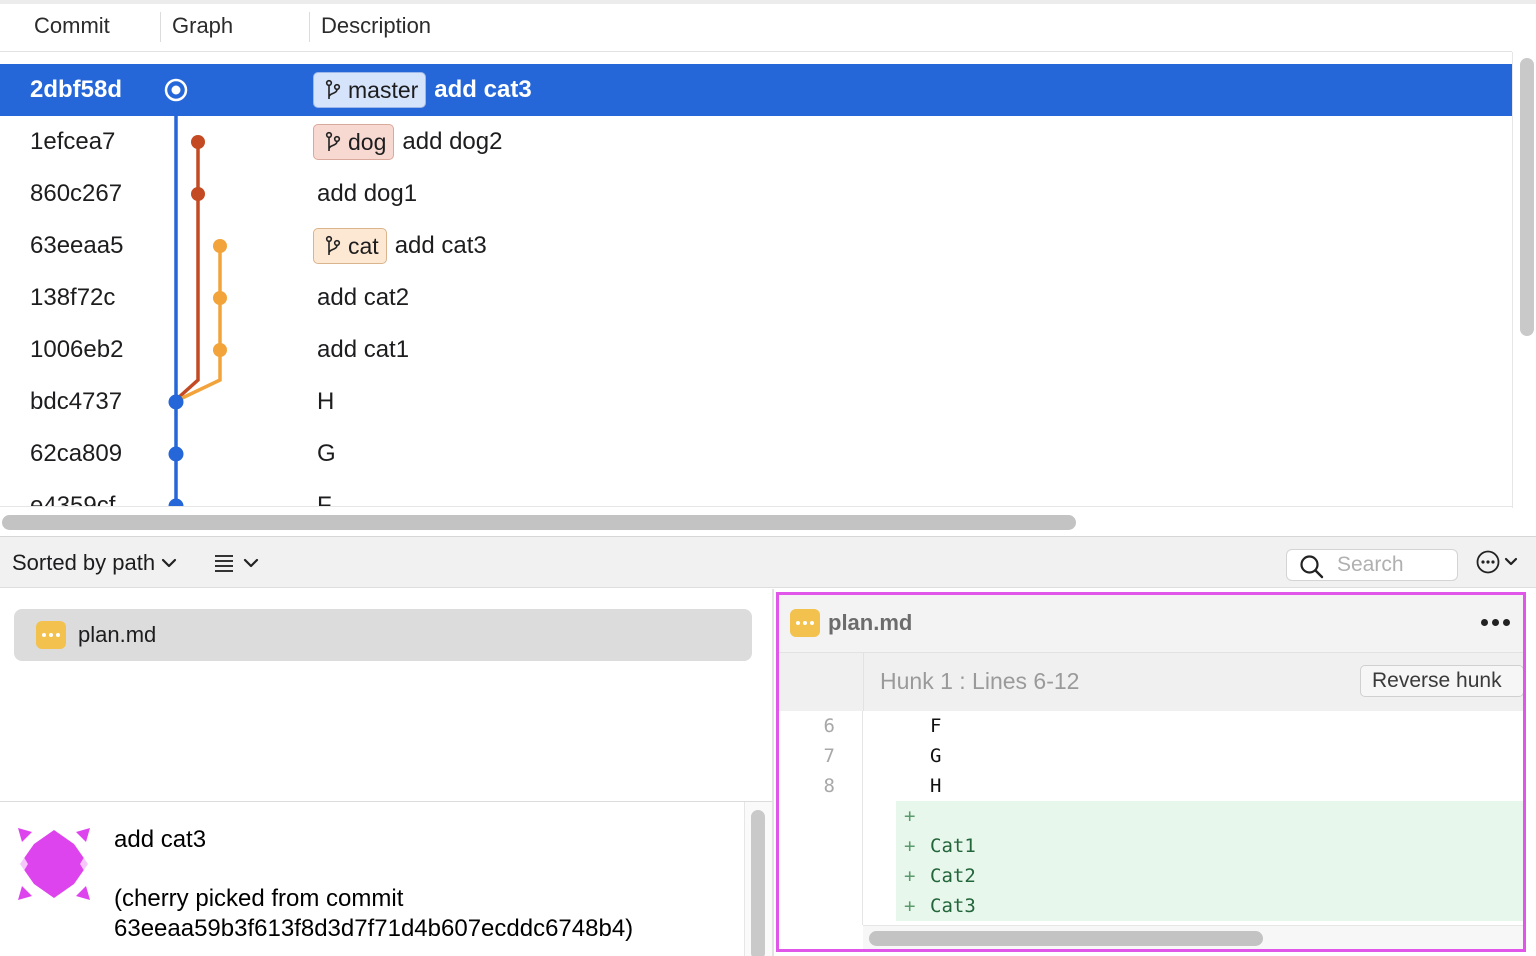 The width and height of the screenshot is (1536, 956). Describe the element at coordinates (829, 786) in the screenshot. I see `line-number: 8` at that location.